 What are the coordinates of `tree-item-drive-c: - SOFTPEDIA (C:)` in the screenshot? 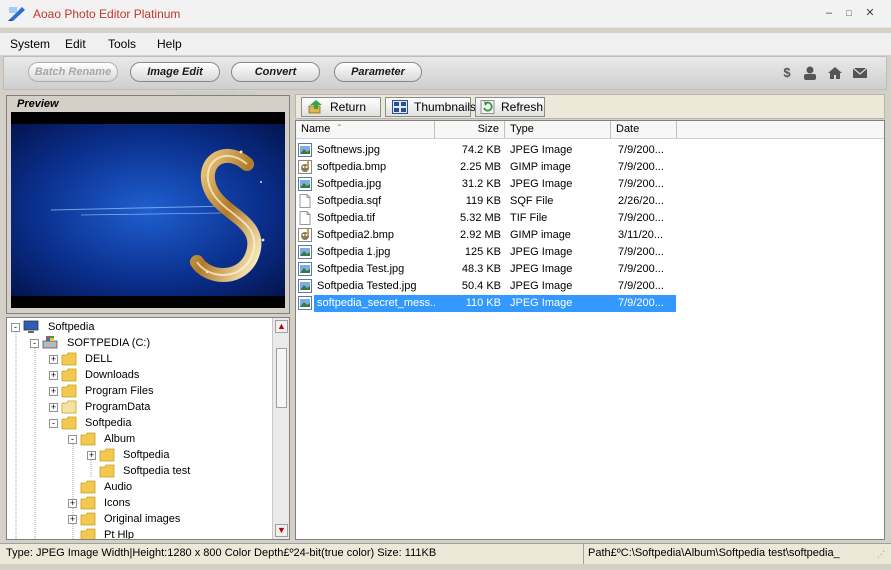 It's located at (130, 344).